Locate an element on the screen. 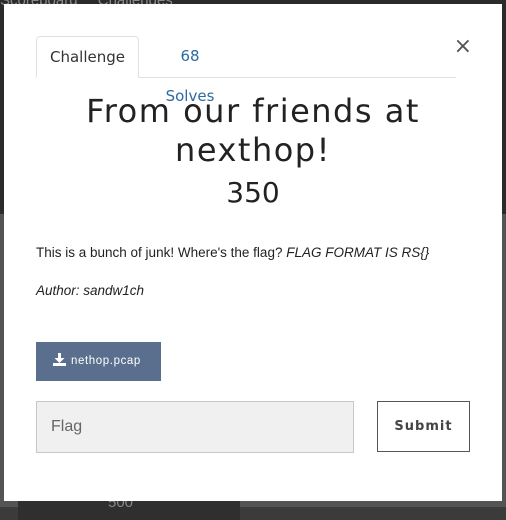 This screenshot has width=506, height=520. challenge-author: Author: sandw1ch is located at coordinates (90, 290).